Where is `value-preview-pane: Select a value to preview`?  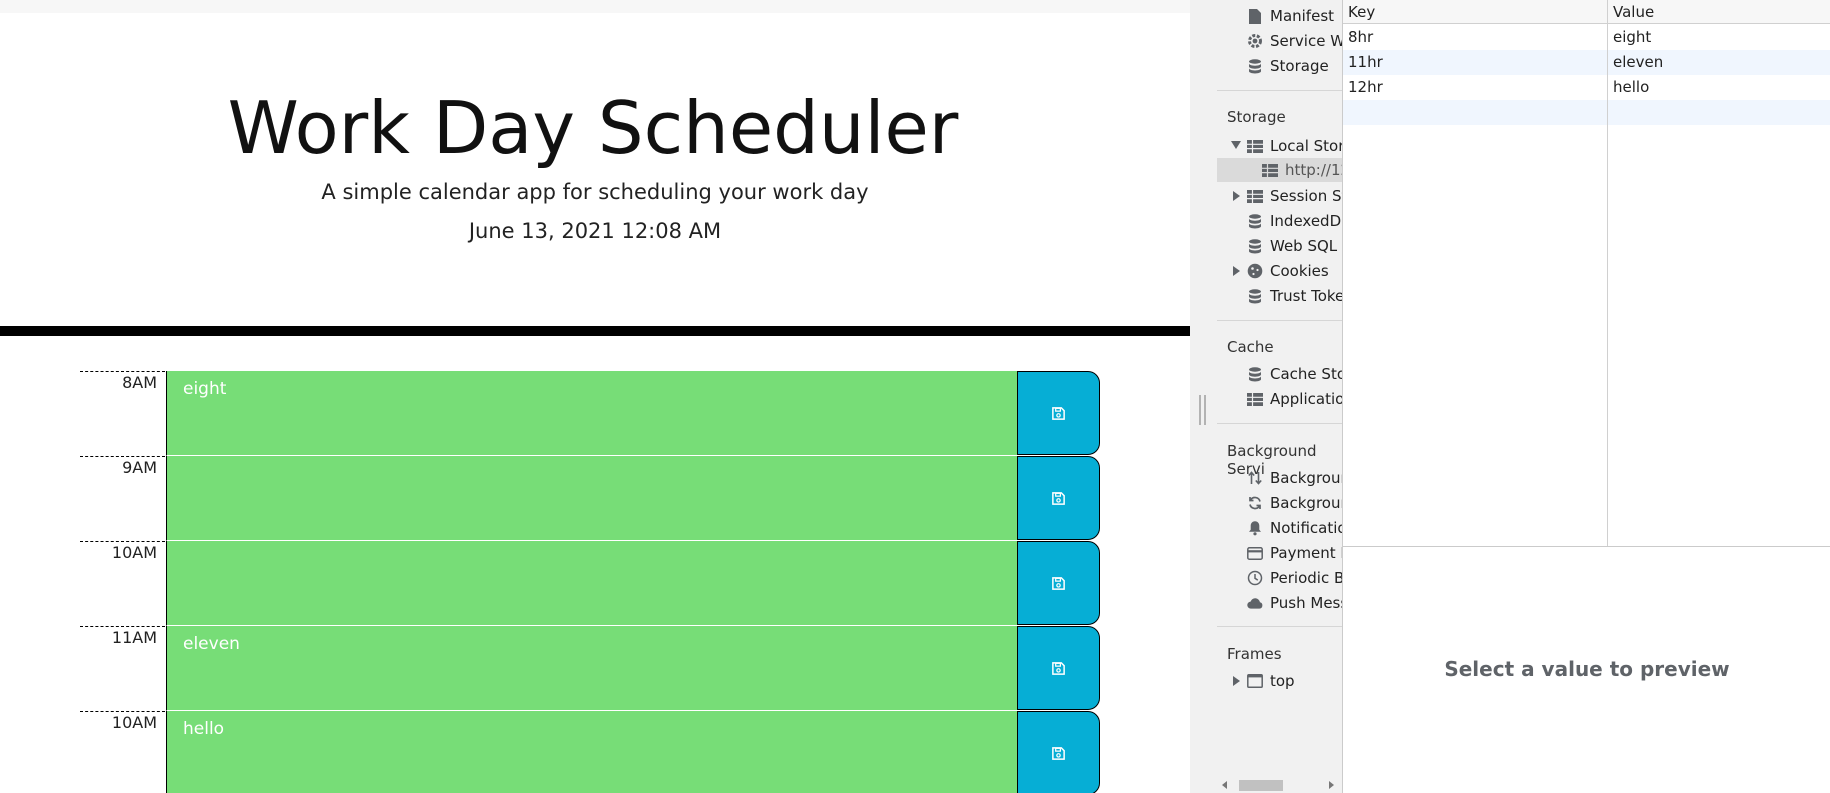
value-preview-pane: Select a value to preview is located at coordinates (1586, 670).